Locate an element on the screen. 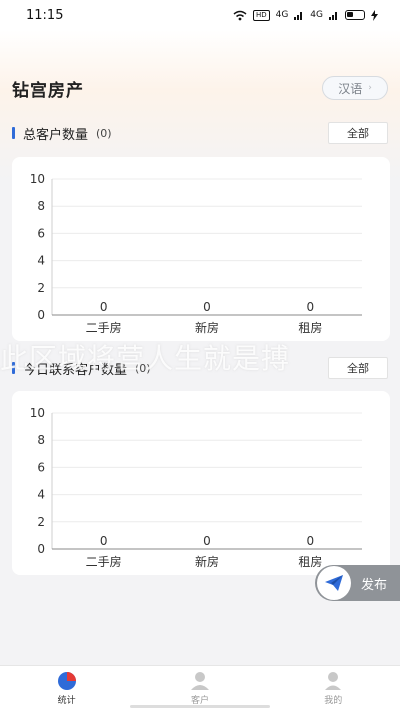 This screenshot has height=711, width=400. status-bar: 11:15 HD 4G 4G is located at coordinates (200, 15).